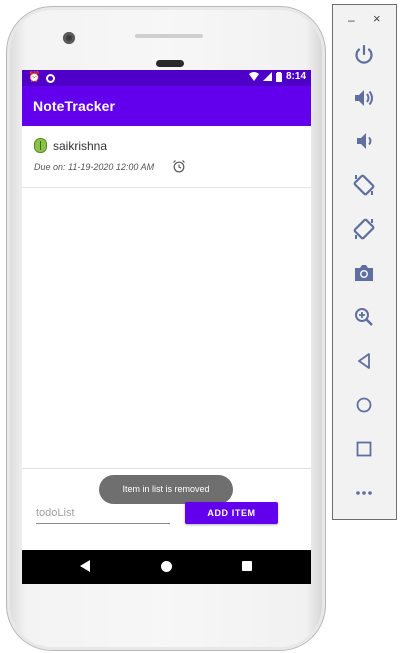 This screenshot has width=400, height=653. I want to click on alarm-icon: ⏰, so click(34, 77).